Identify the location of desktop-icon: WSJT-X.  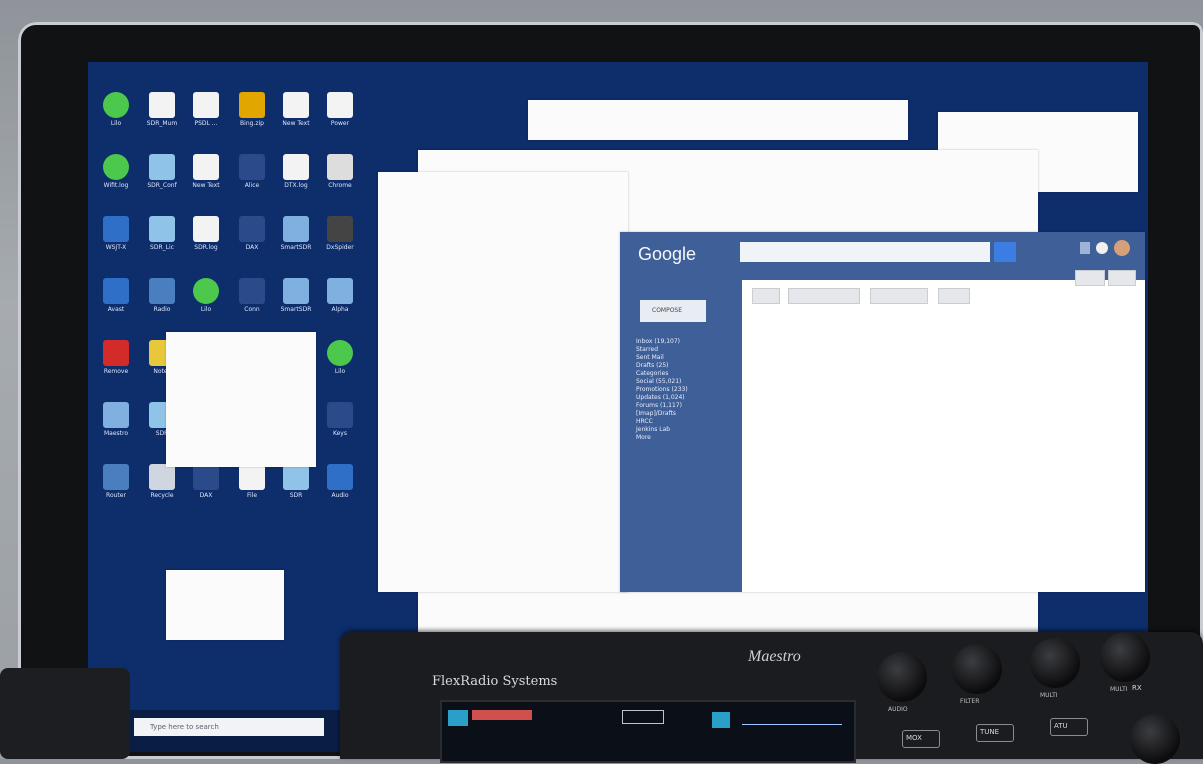
(116, 233).